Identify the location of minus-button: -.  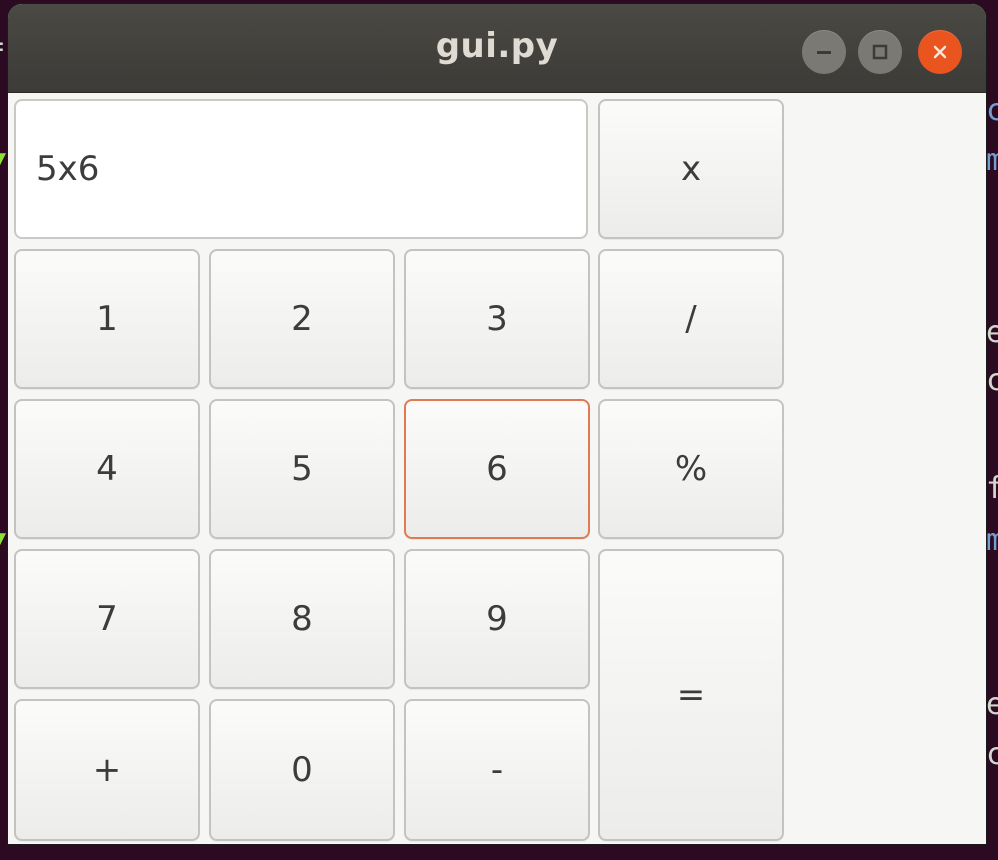
(497, 770).